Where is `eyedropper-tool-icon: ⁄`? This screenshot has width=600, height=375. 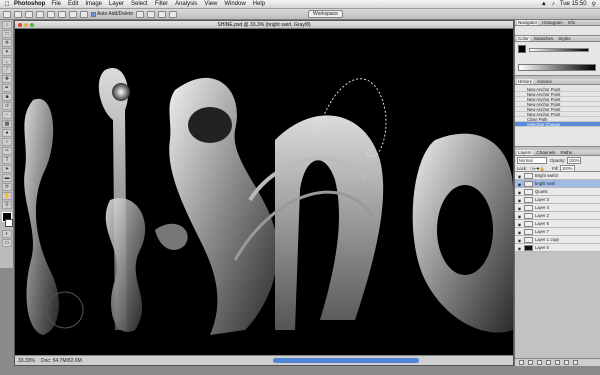
eyedropper-tool-icon: ⁄ is located at coordinates (7, 70).